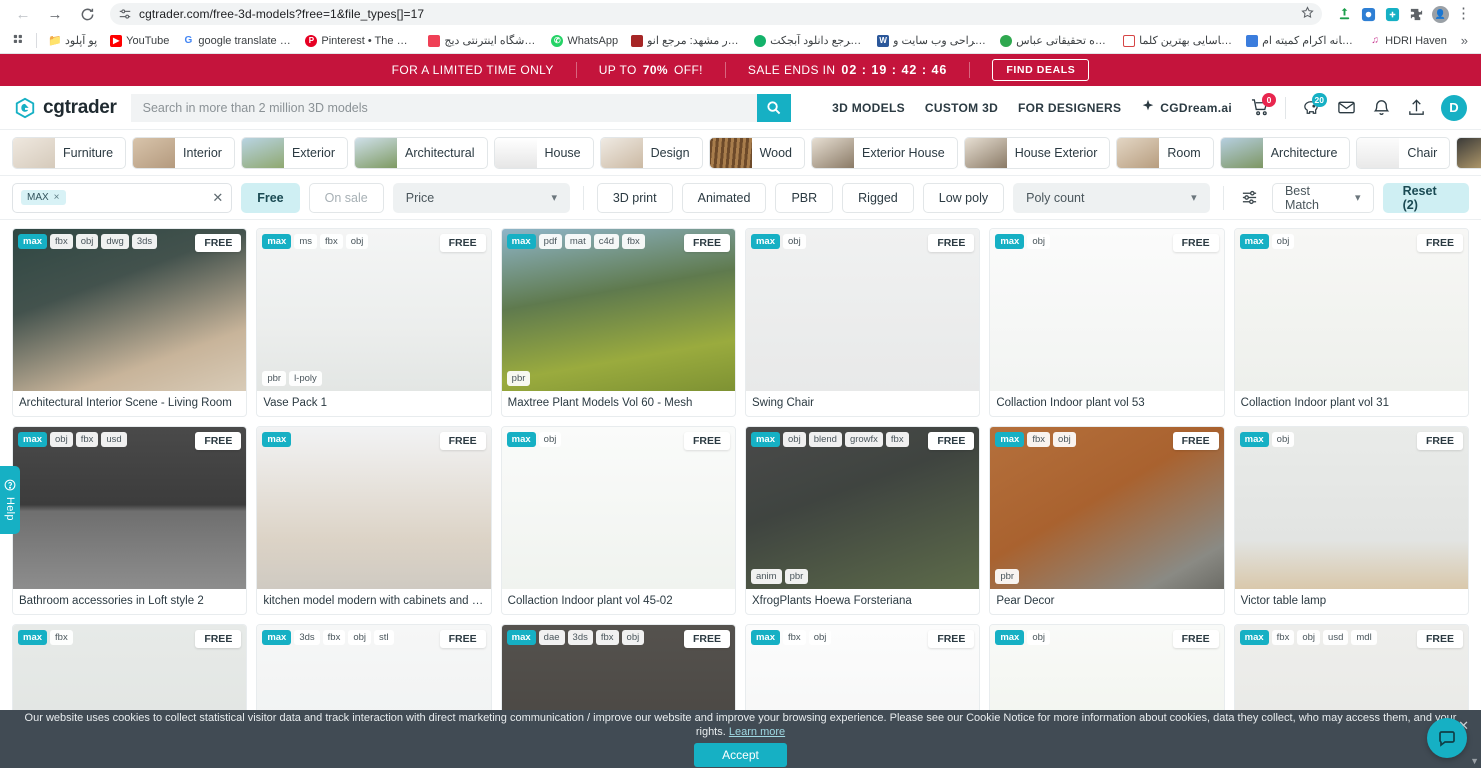 The height and width of the screenshot is (768, 1481). Describe the element at coordinates (1106, 403) in the screenshot. I see `product-title: Collaction Indoor plant vol 53` at that location.